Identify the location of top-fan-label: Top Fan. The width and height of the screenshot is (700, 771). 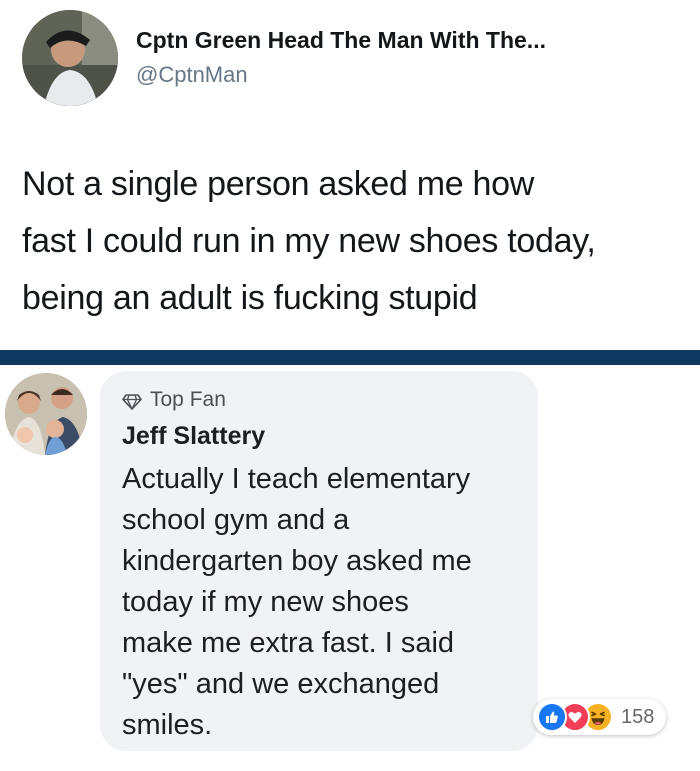
(188, 399).